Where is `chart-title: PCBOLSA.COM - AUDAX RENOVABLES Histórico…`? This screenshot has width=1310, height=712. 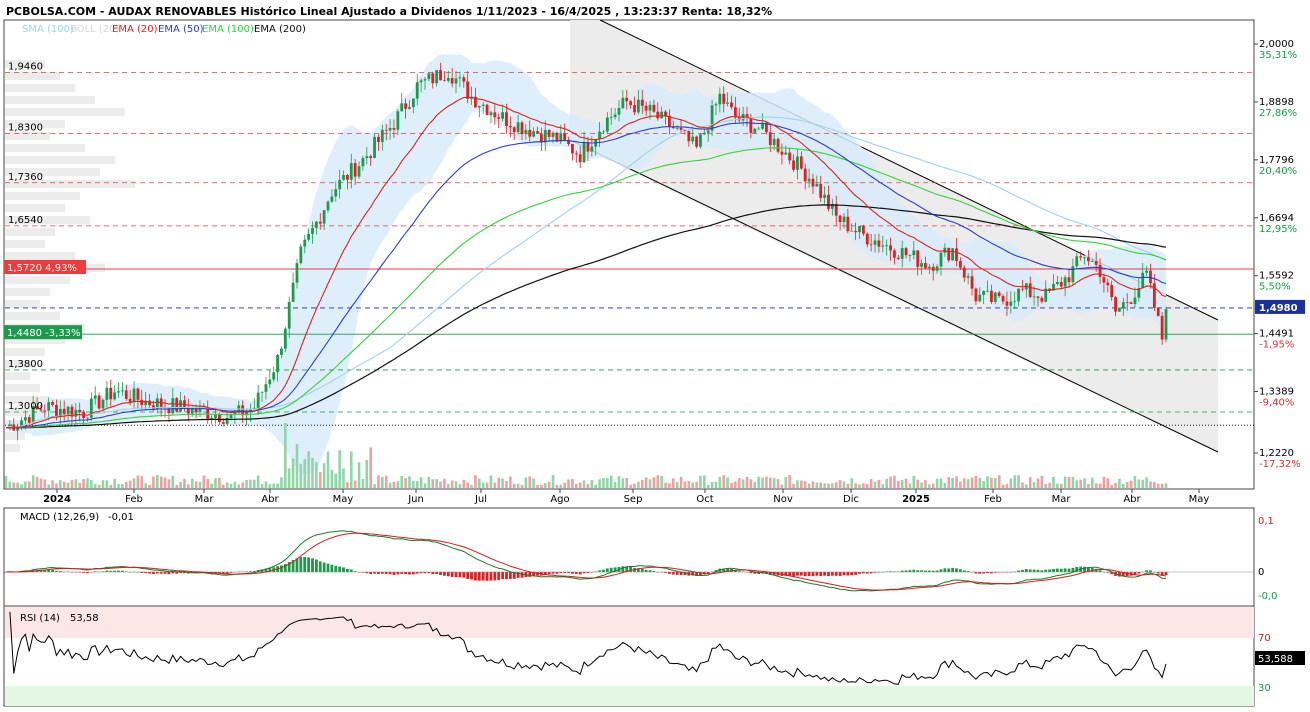 chart-title: PCBOLSA.COM - AUDAX RENOVABLES Histórico… is located at coordinates (389, 11).